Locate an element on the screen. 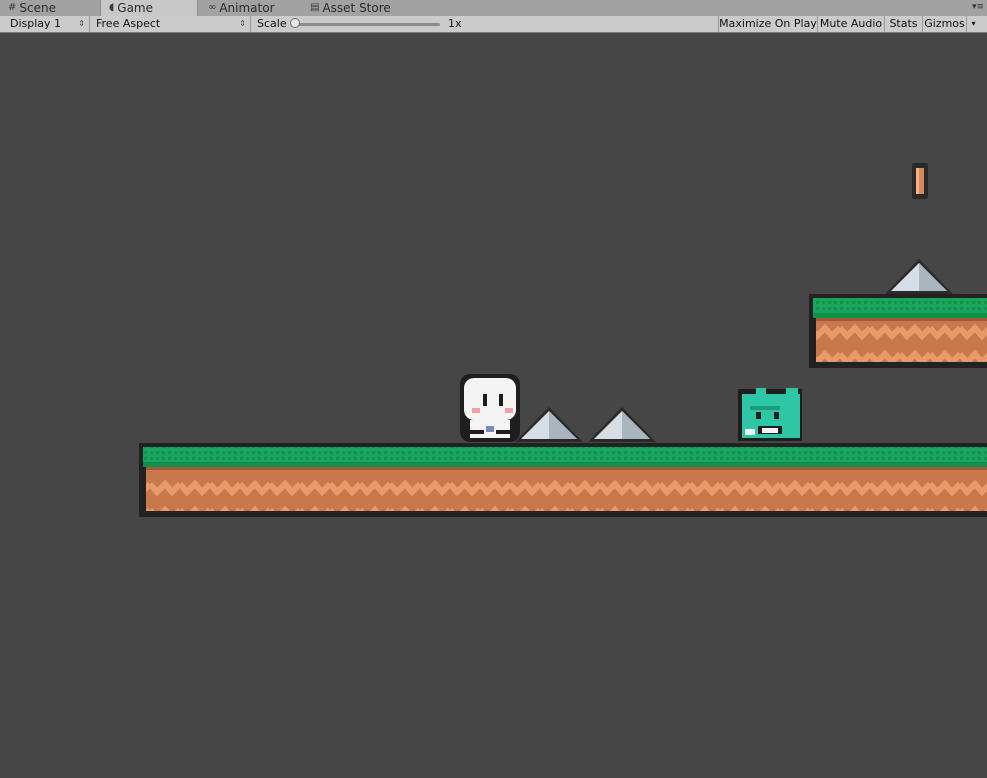 Image resolution: width=987 pixels, height=778 pixels. display-dropdown: Display 1 ⇕ is located at coordinates (47, 24).